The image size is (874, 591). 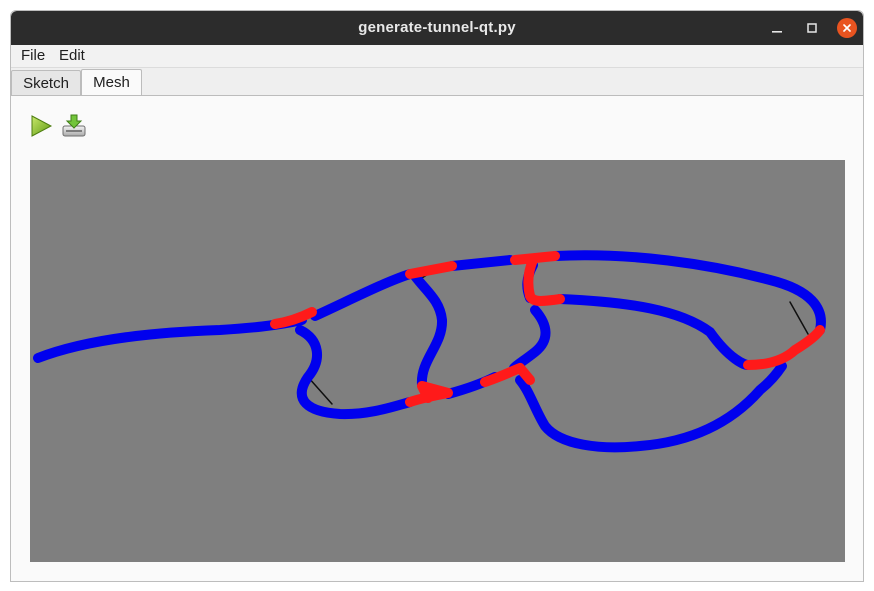 I want to click on minimize-icon, so click(x=777, y=32).